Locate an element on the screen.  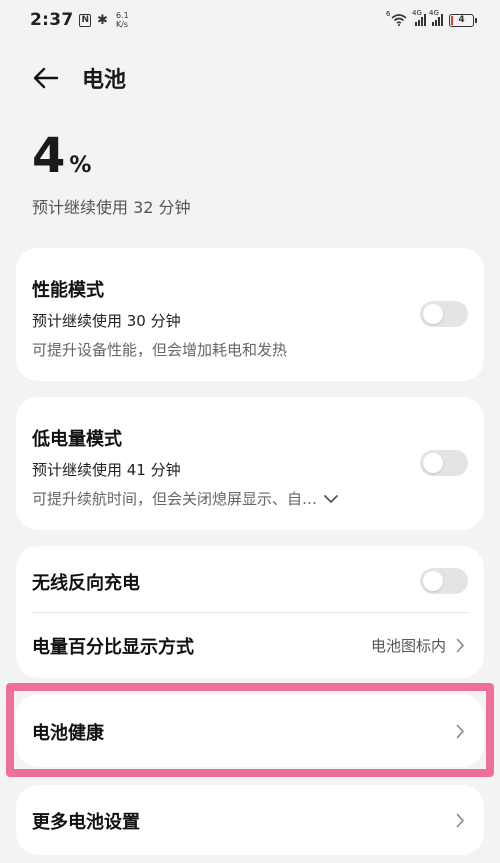
charging-display-card: 无线反向充电 电量百分比显示方式 电池图标内 is located at coordinates (250, 612).